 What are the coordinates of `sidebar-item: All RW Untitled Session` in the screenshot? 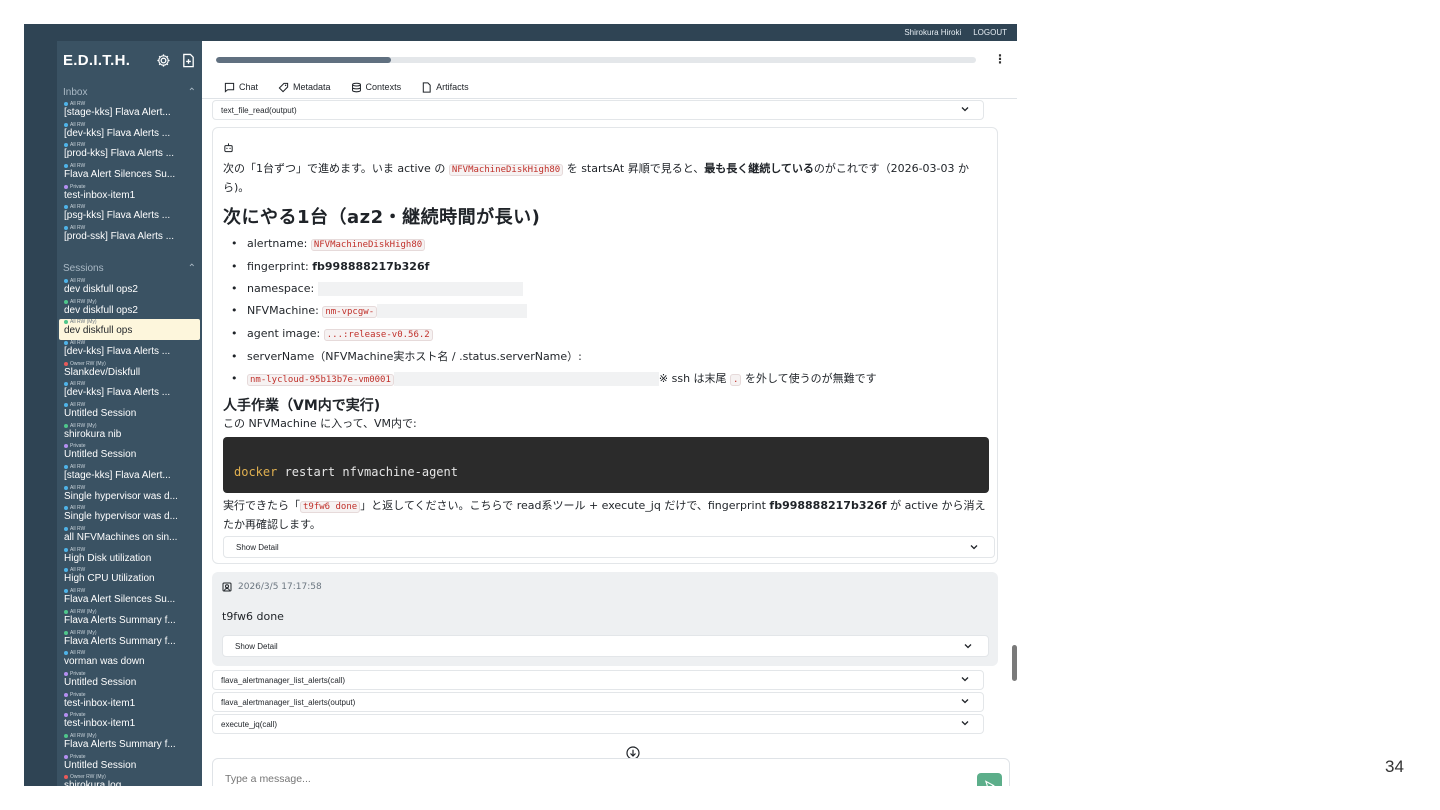 It's located at (129, 412).